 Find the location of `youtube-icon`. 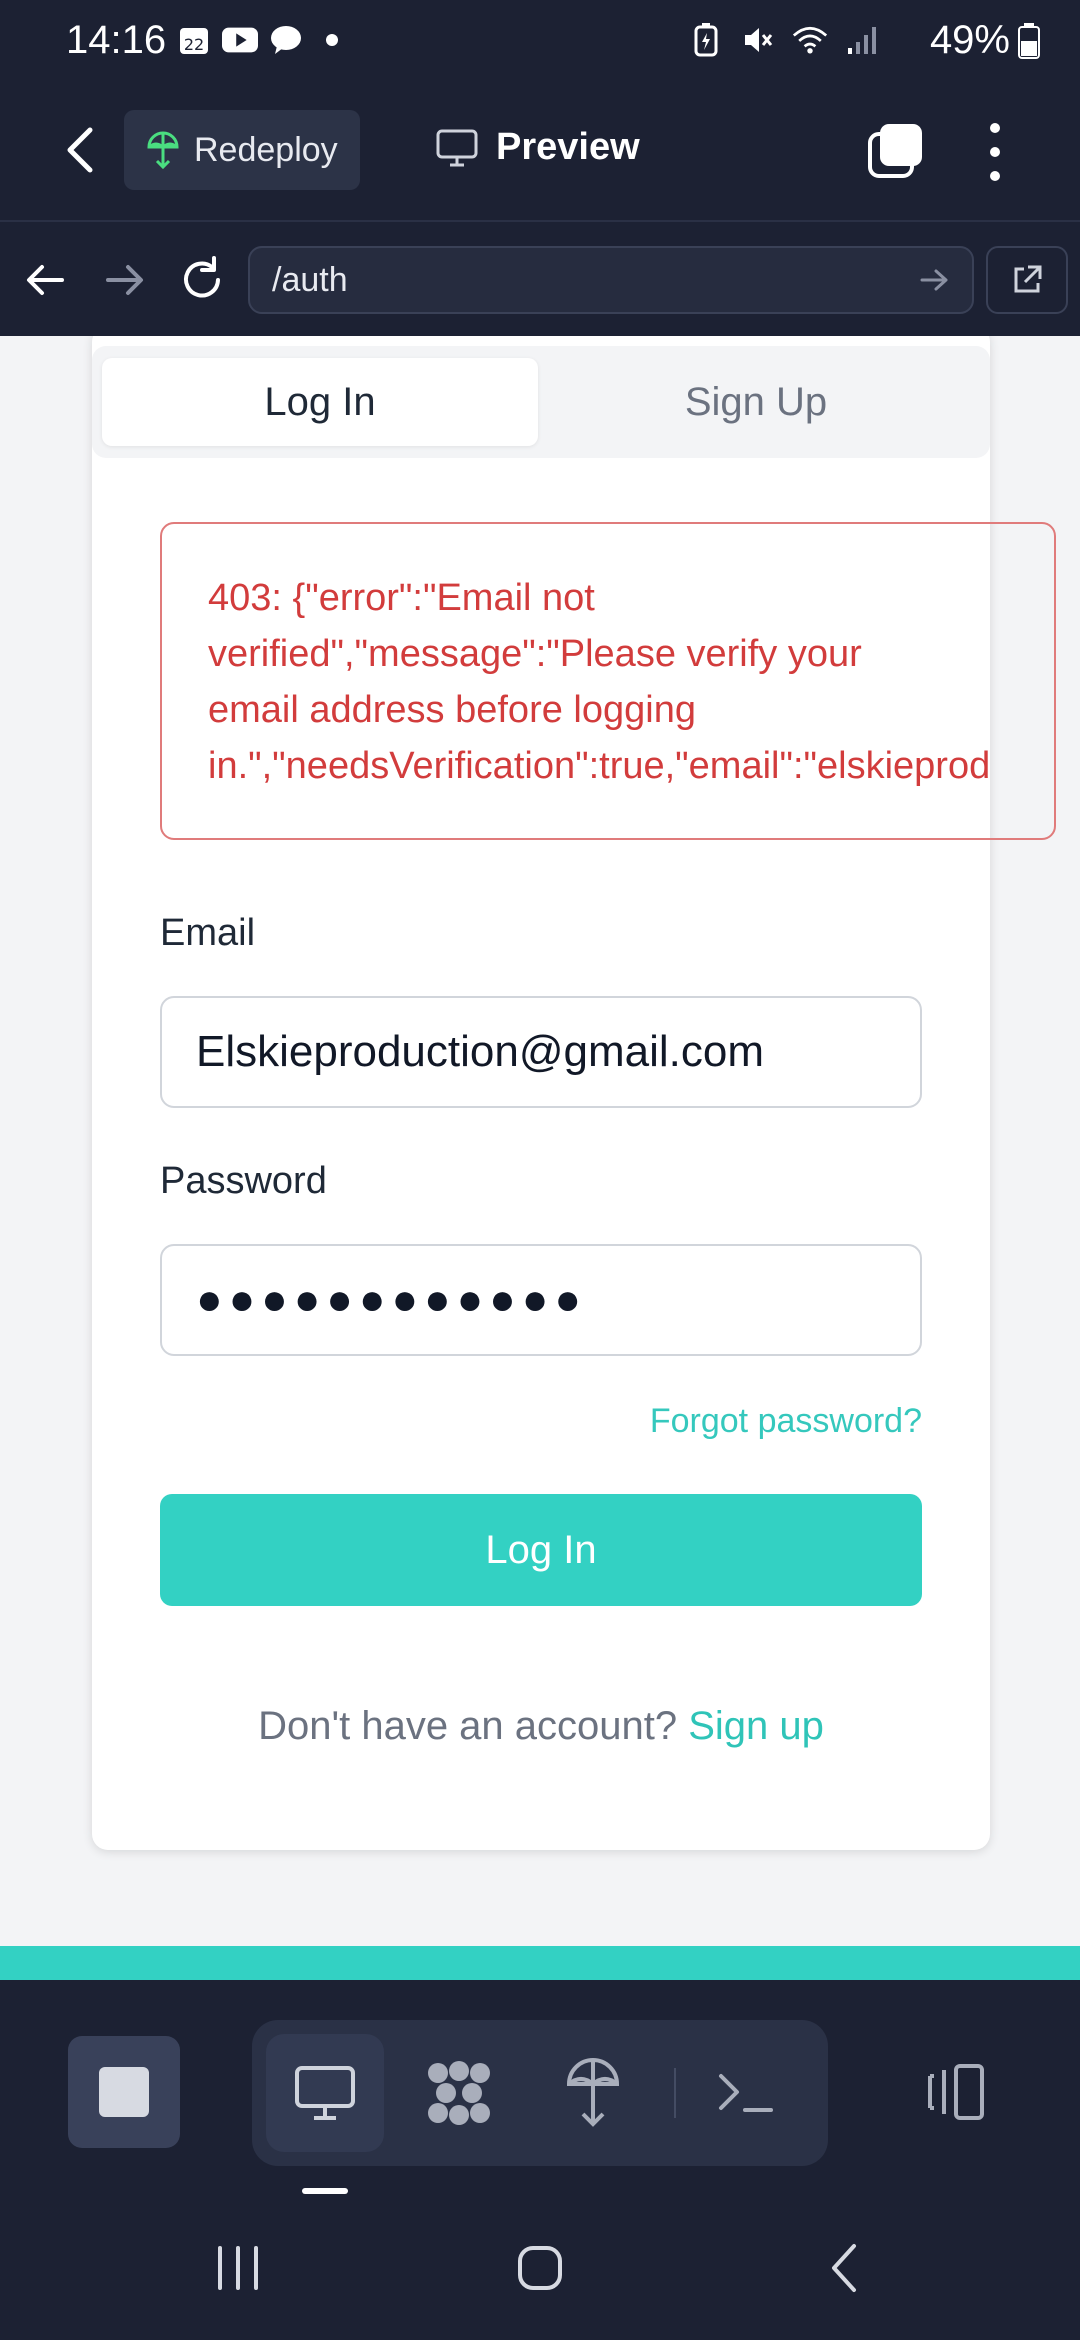

youtube-icon is located at coordinates (240, 40).